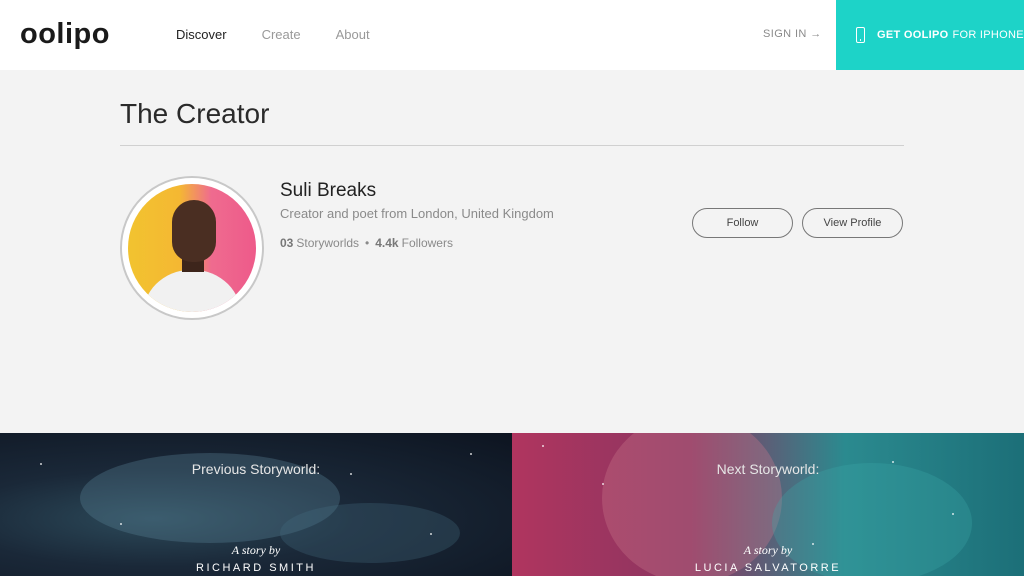 The height and width of the screenshot is (576, 1024). I want to click on next-byline: A story by, so click(768, 550).